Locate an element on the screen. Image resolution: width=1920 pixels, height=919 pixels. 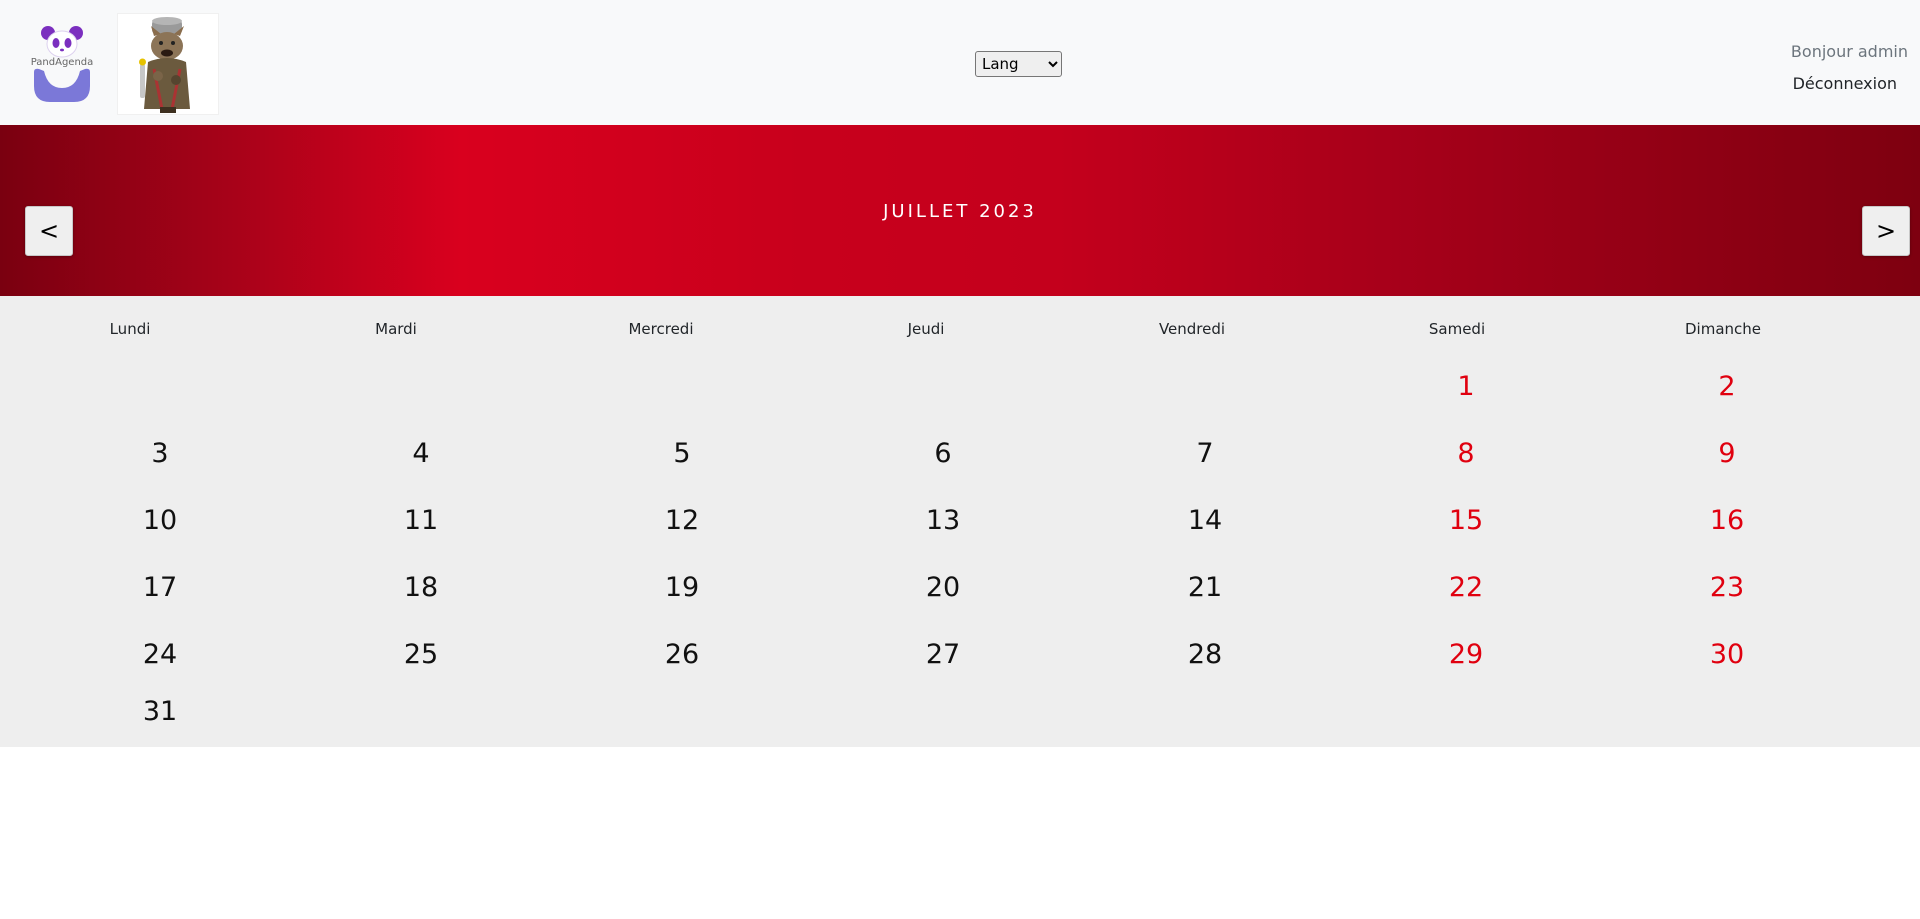
language-select: Lang is located at coordinates (1018, 64).